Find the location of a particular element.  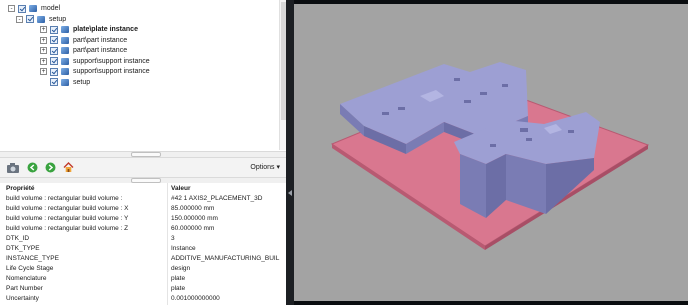

tree-item: - setup is located at coordinates (41, 19).